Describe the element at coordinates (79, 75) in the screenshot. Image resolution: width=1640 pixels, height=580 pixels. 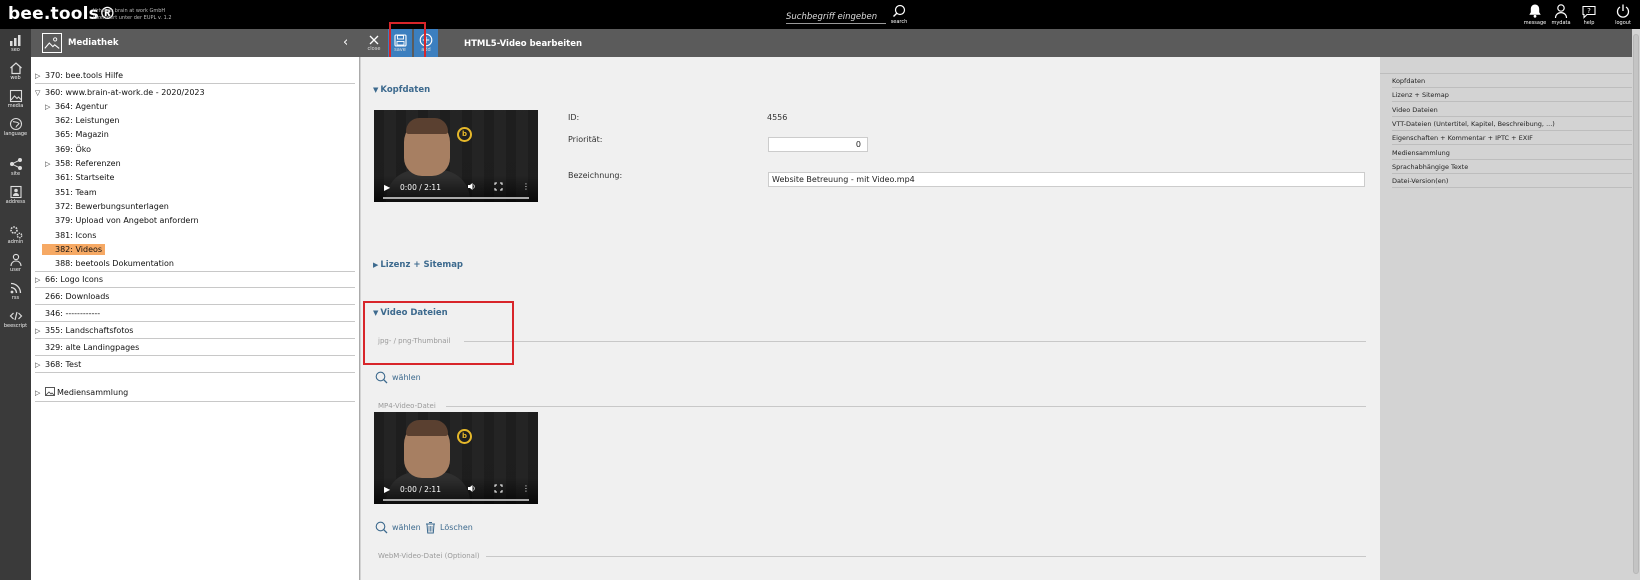
I see `tree-item-370: ▷ 370: bee.tools Hilfe` at that location.